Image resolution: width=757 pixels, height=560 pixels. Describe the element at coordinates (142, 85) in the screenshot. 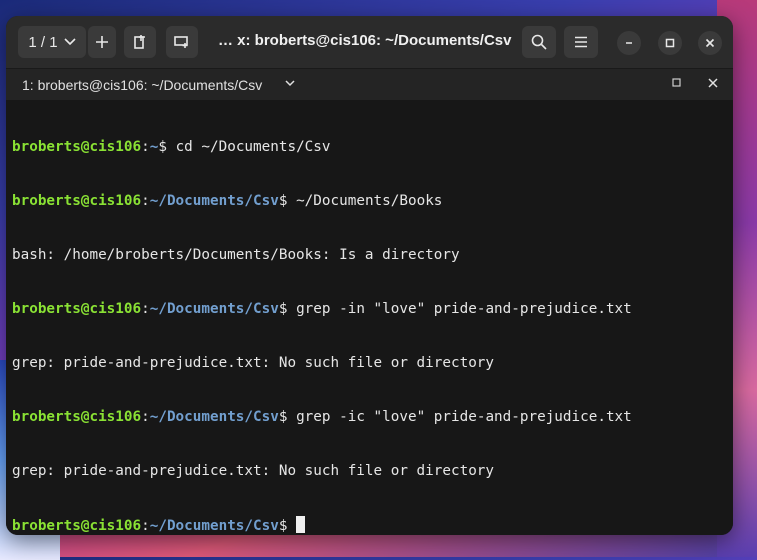

I see `tab-title: 1: broberts@cis106: ~/Documents/Csv` at that location.